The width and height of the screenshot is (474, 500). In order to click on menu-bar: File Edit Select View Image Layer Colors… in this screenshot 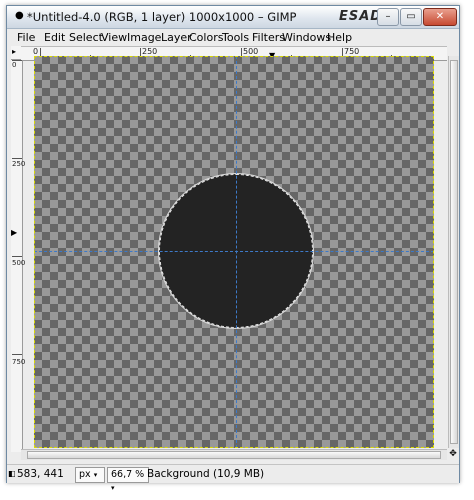, I will do `click(233, 38)`.